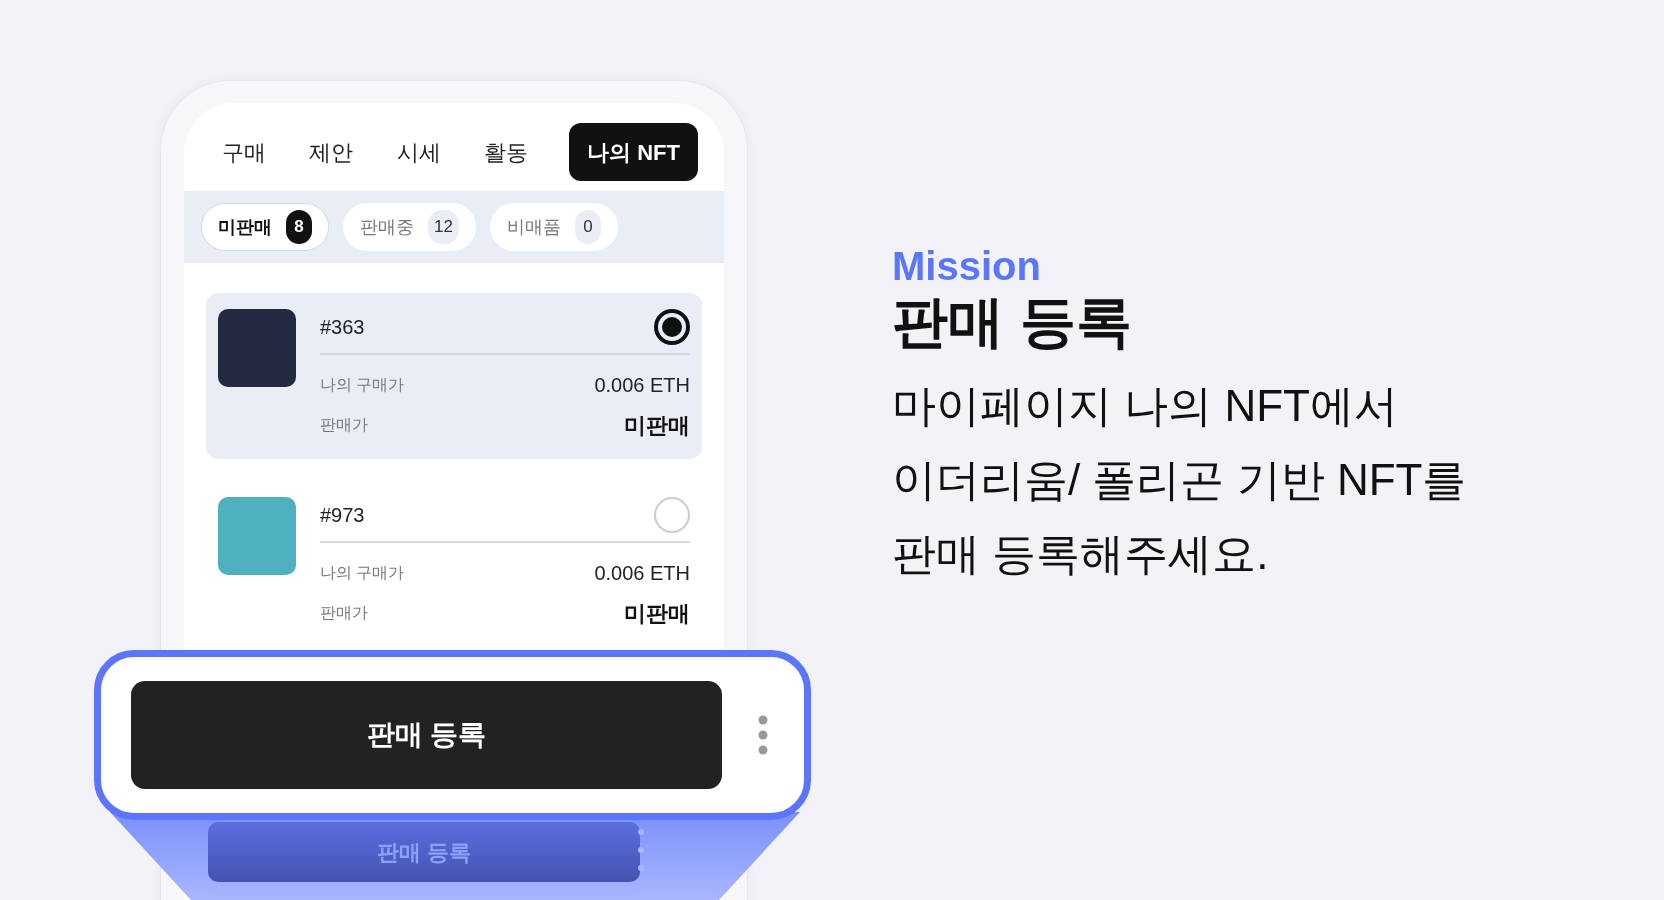 The image size is (1664, 900). I want to click on count-badge: 8, so click(299, 227).